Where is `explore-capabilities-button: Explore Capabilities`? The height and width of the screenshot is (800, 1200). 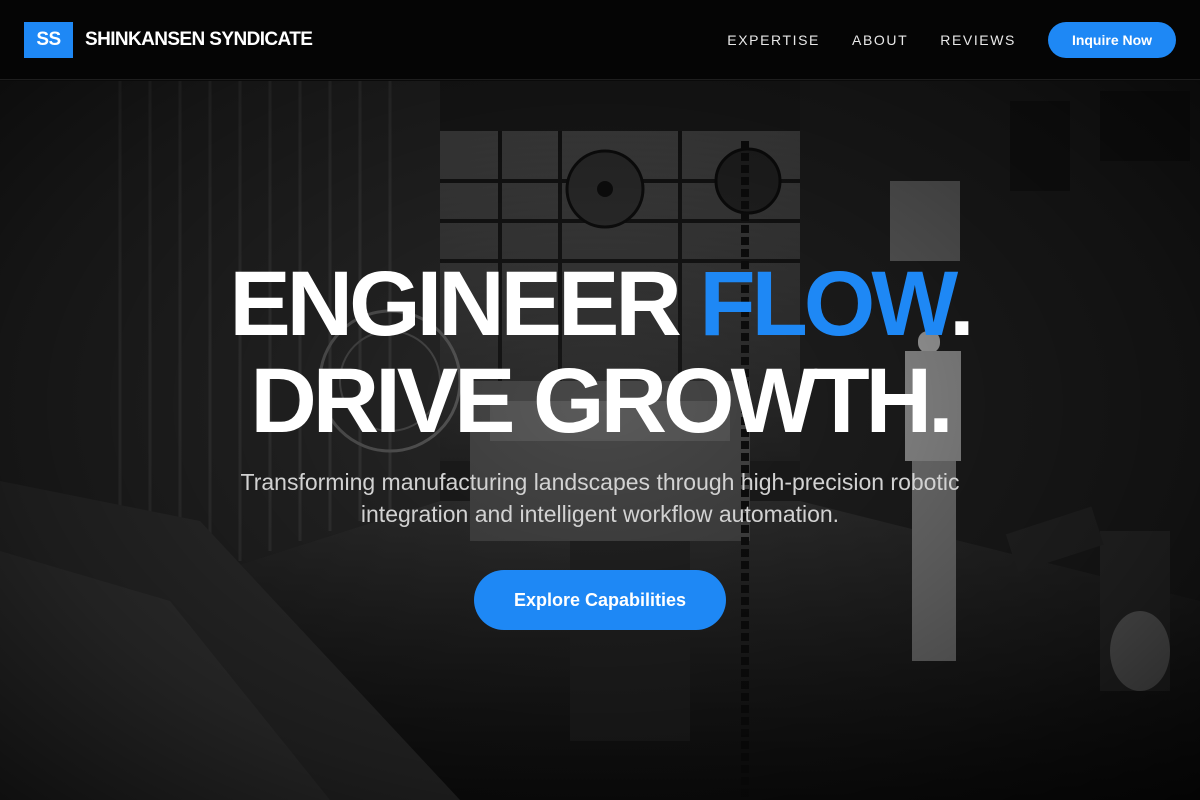
explore-capabilities-button: Explore Capabilities is located at coordinates (600, 600).